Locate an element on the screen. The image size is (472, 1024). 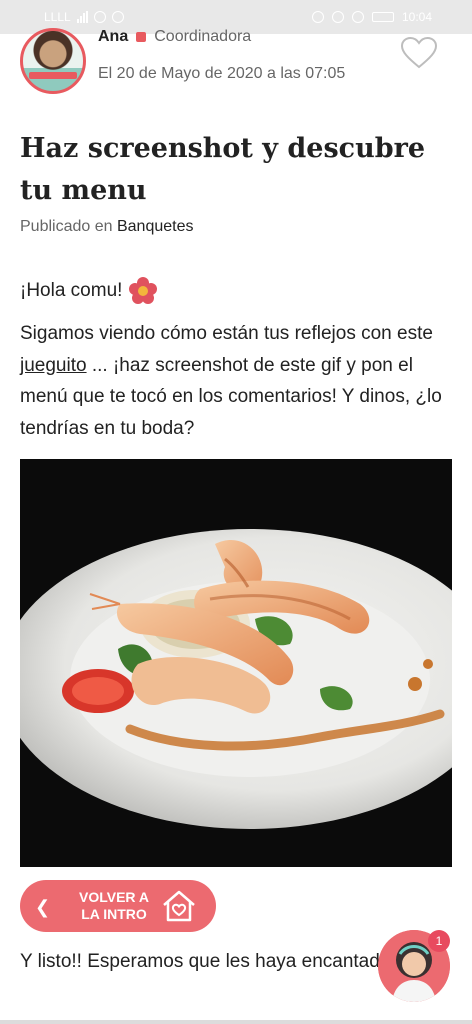
author-role: Coordinadora is located at coordinates (203, 36).